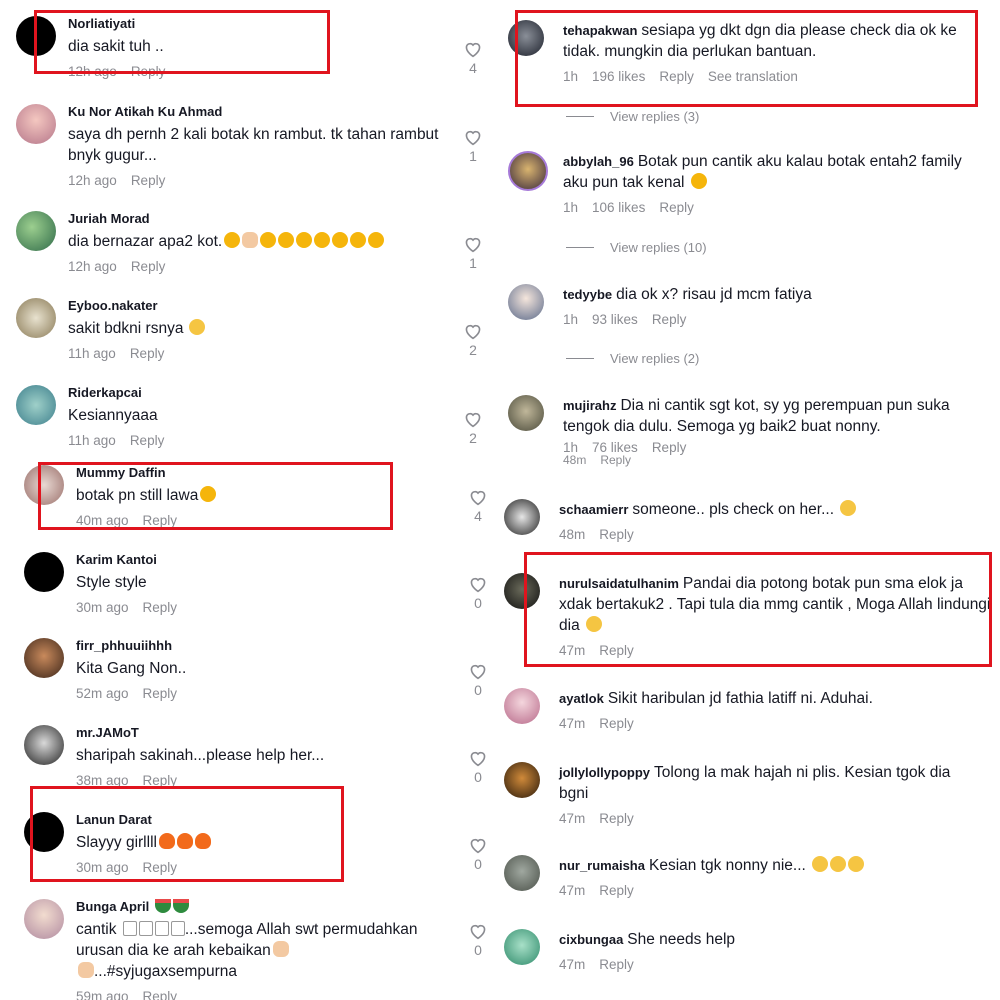  Describe the element at coordinates (136, 306) in the screenshot. I see `comment-username: Eyboo.nakater` at that location.